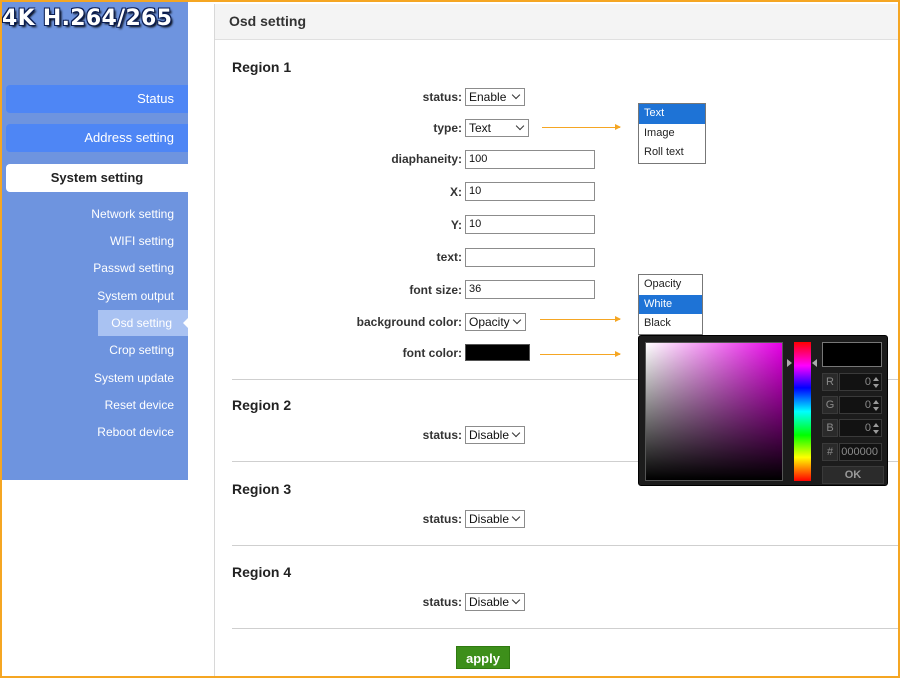 This screenshot has height=678, width=900. I want to click on type-option-roll-text: Roll text, so click(672, 153).